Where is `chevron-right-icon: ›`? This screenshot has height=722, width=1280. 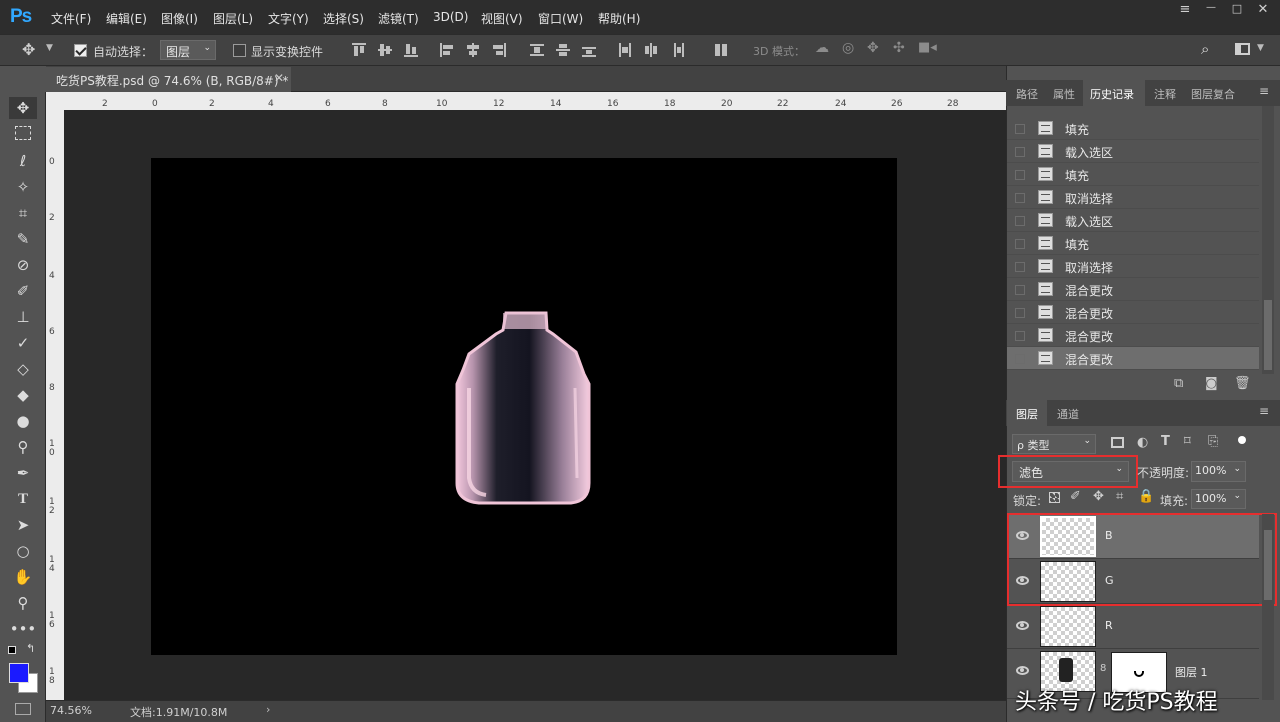 chevron-right-icon: › is located at coordinates (268, 709).